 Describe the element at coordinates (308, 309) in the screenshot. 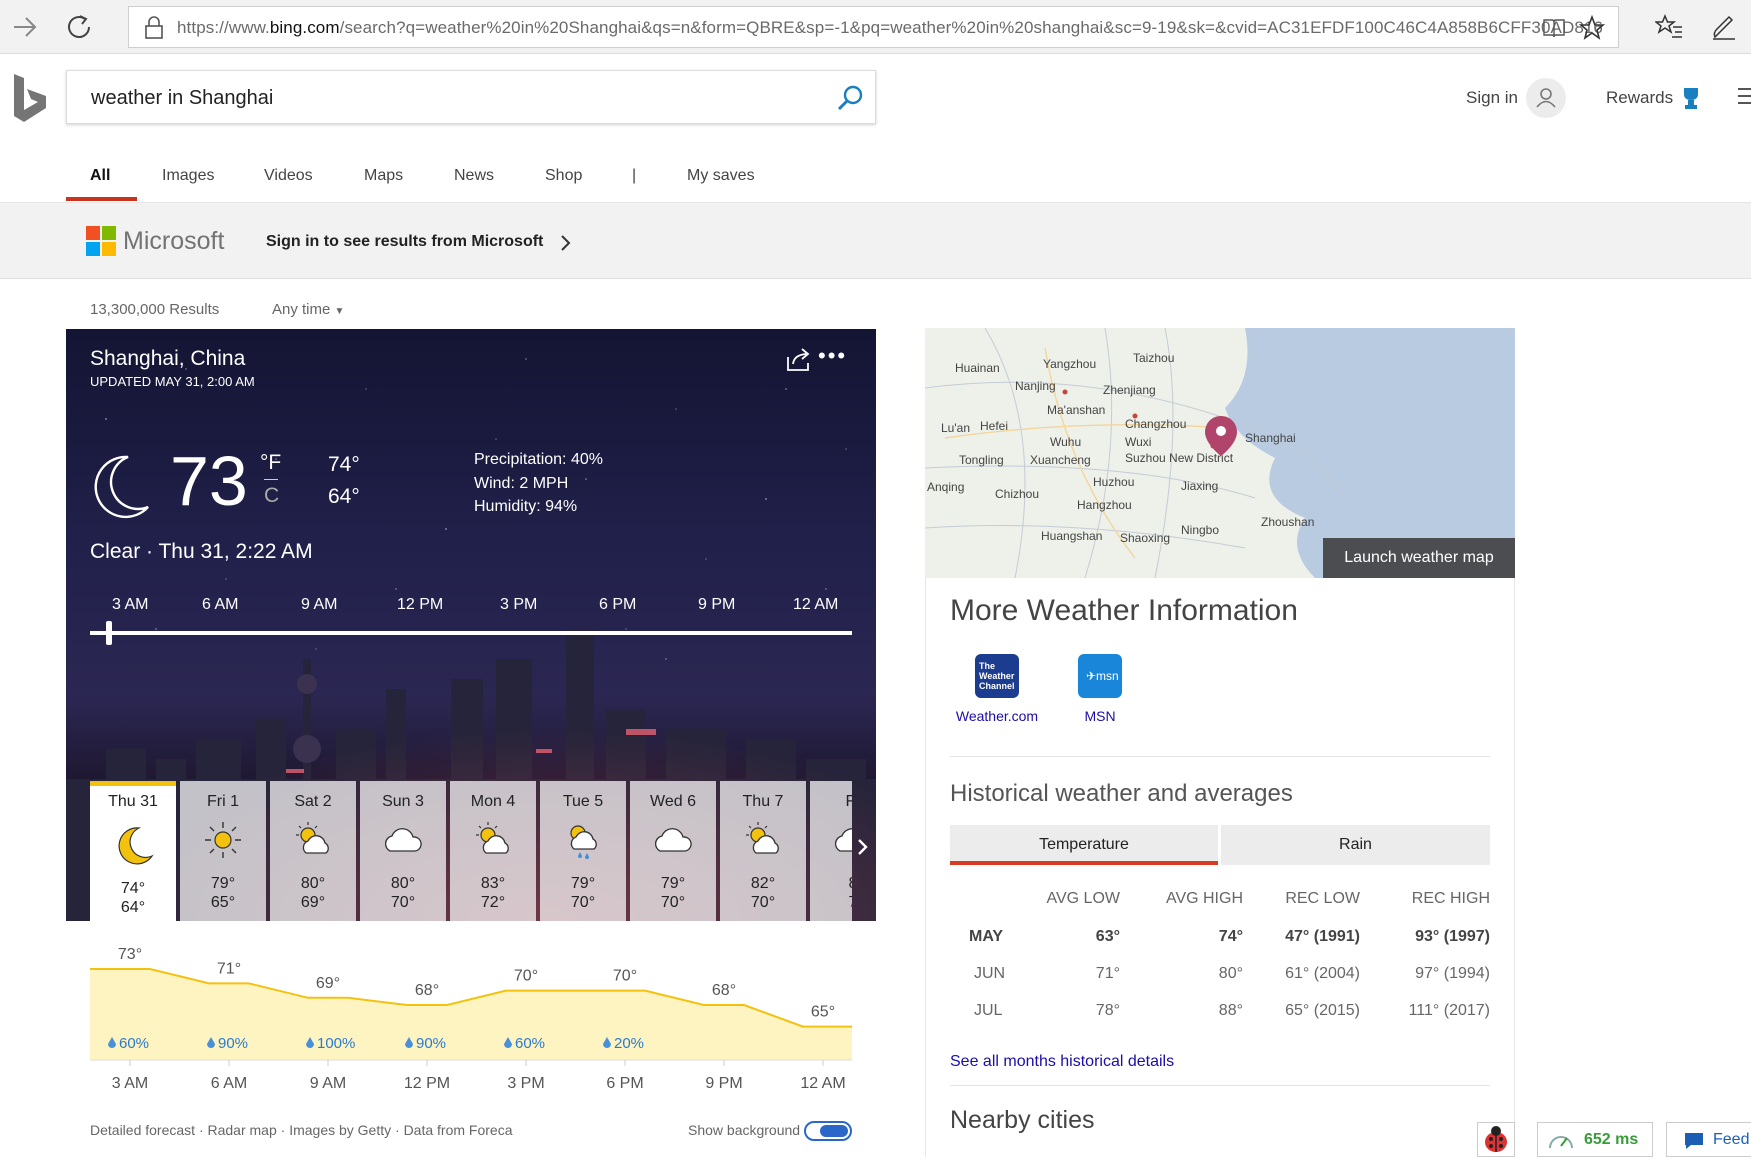

I see `time-filter-dropdown: Any time ▼` at that location.